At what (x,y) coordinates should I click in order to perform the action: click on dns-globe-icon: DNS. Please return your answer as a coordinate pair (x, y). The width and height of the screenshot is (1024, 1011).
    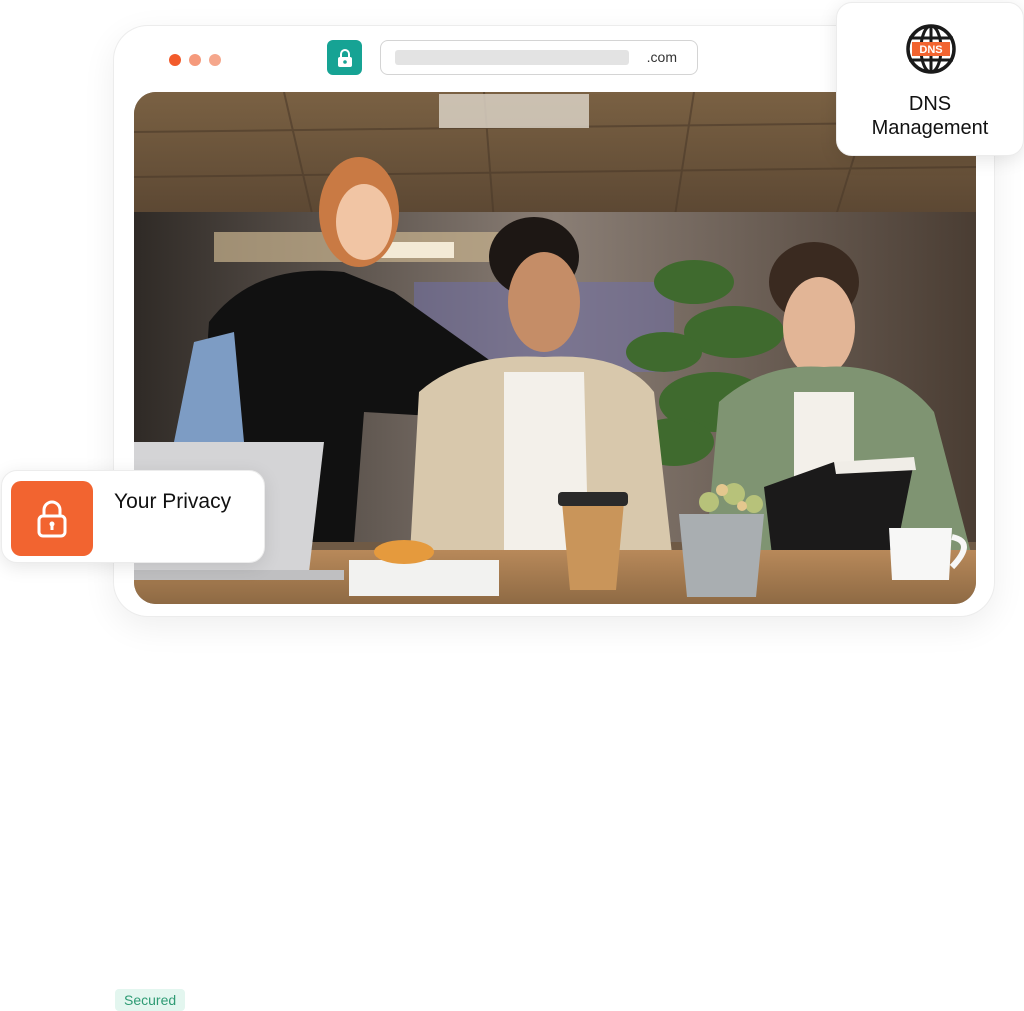
    Looking at the image, I should click on (931, 49).